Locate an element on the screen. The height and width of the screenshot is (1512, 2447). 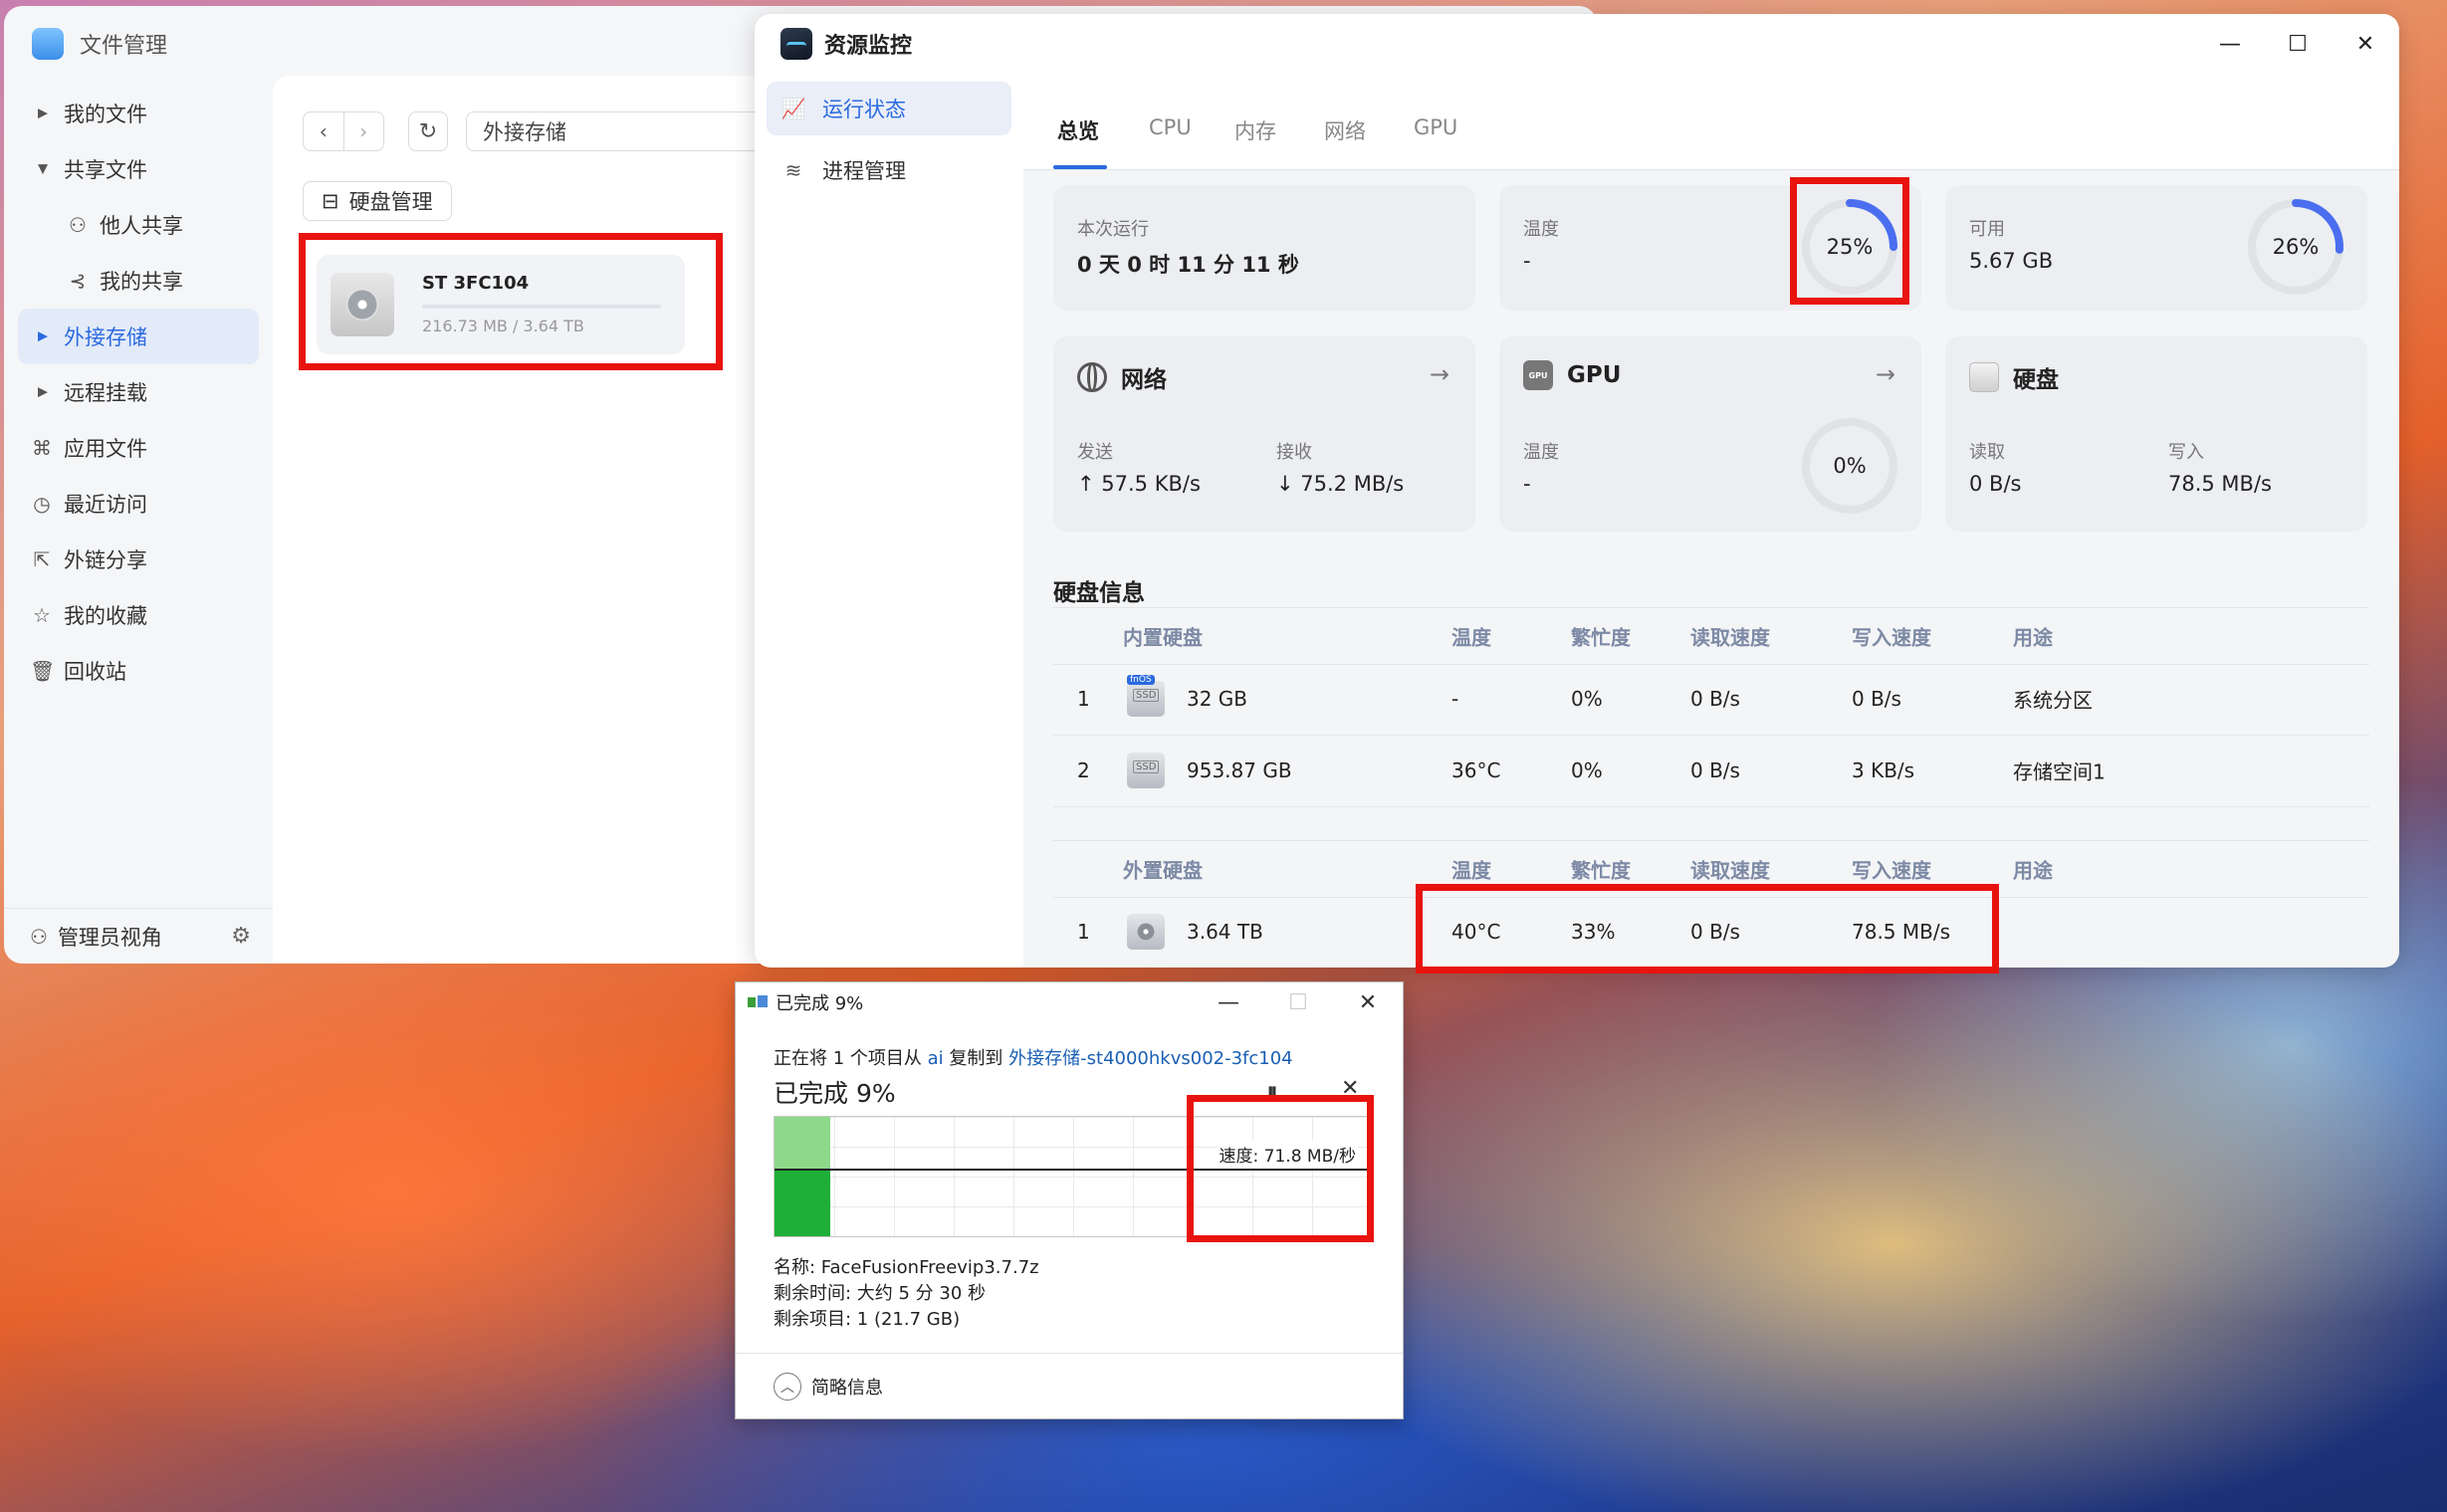
caret-right-icon: ▶ is located at coordinates (43, 336).